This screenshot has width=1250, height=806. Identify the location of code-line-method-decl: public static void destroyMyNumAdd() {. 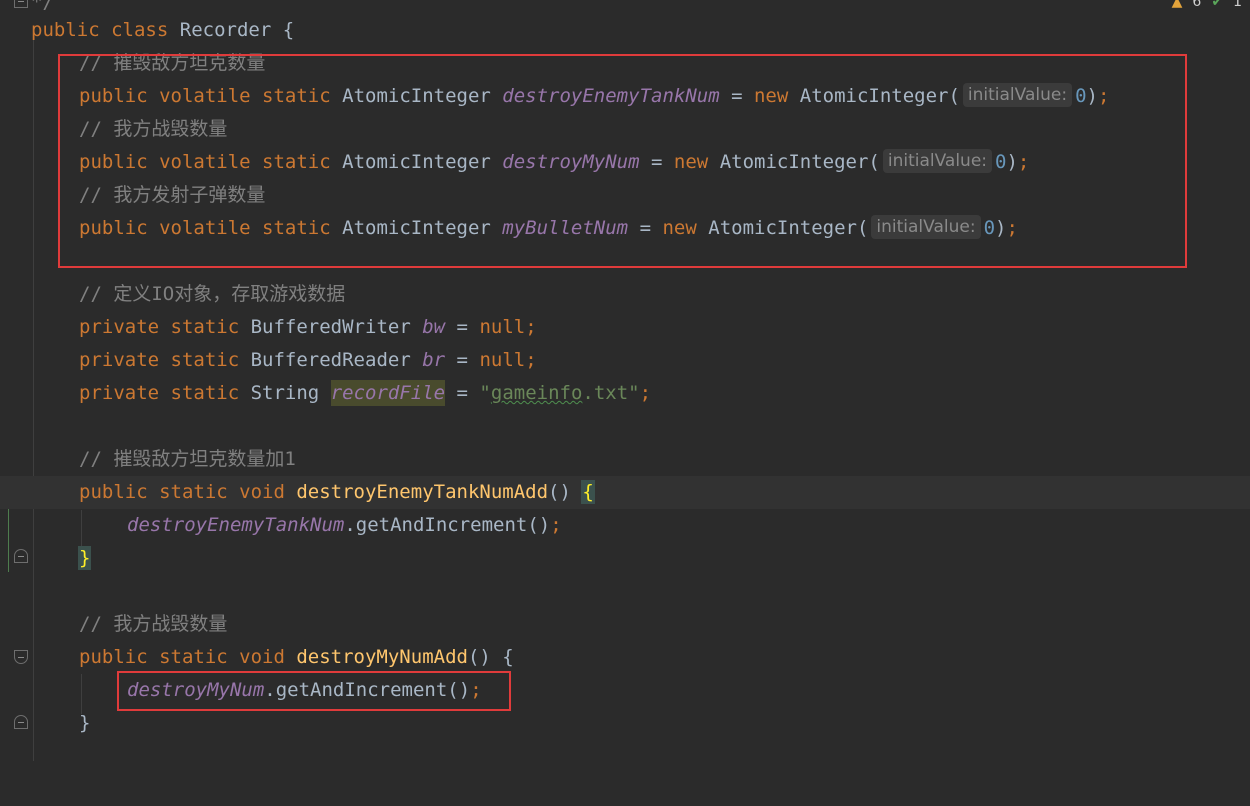
(296, 657).